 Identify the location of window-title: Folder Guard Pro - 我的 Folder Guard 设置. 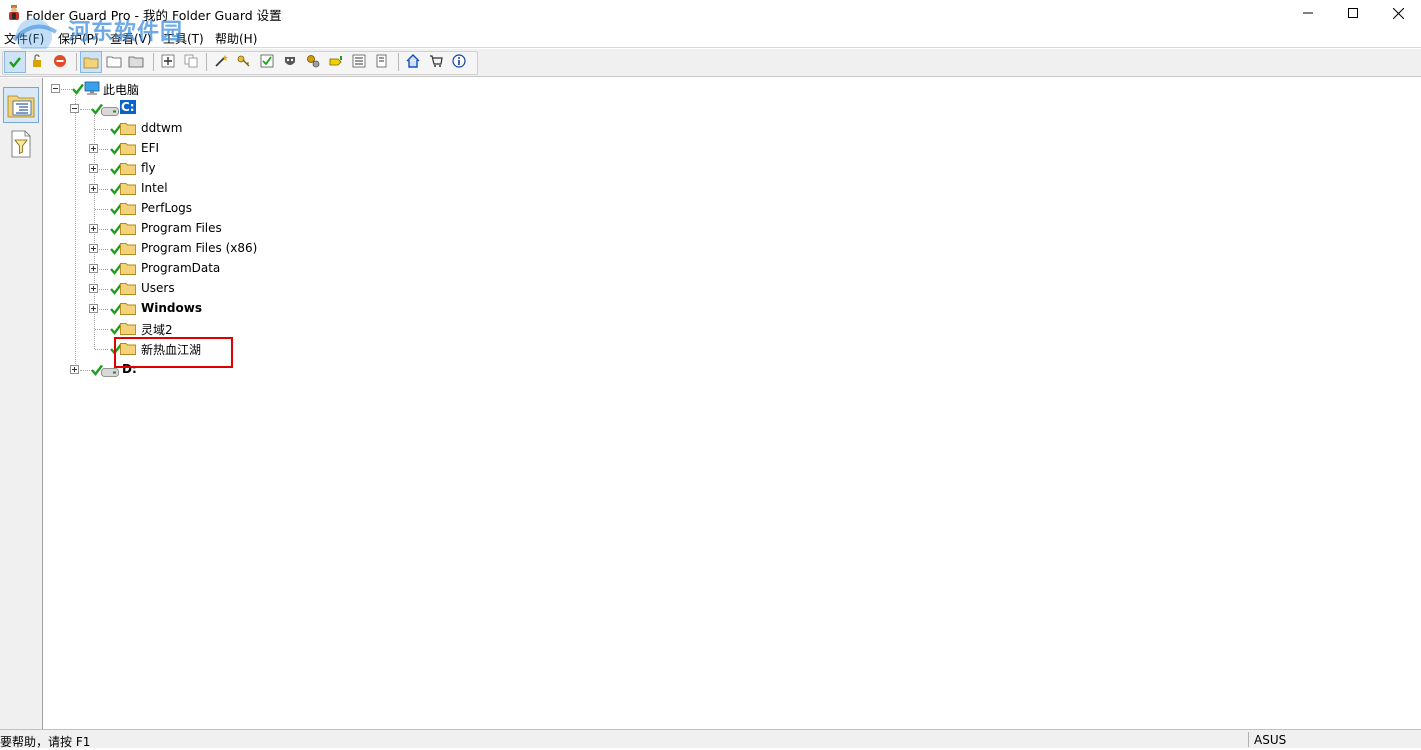
(154, 15).